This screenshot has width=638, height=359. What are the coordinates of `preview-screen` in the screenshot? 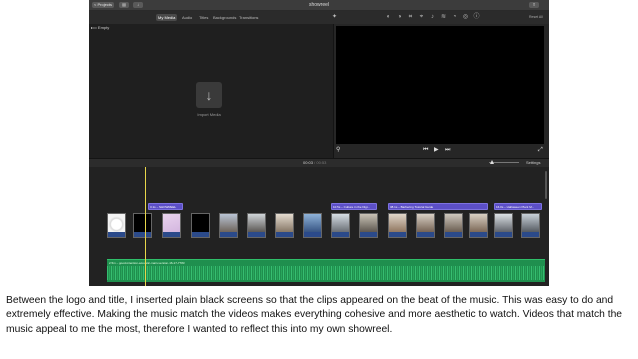 It's located at (440, 85).